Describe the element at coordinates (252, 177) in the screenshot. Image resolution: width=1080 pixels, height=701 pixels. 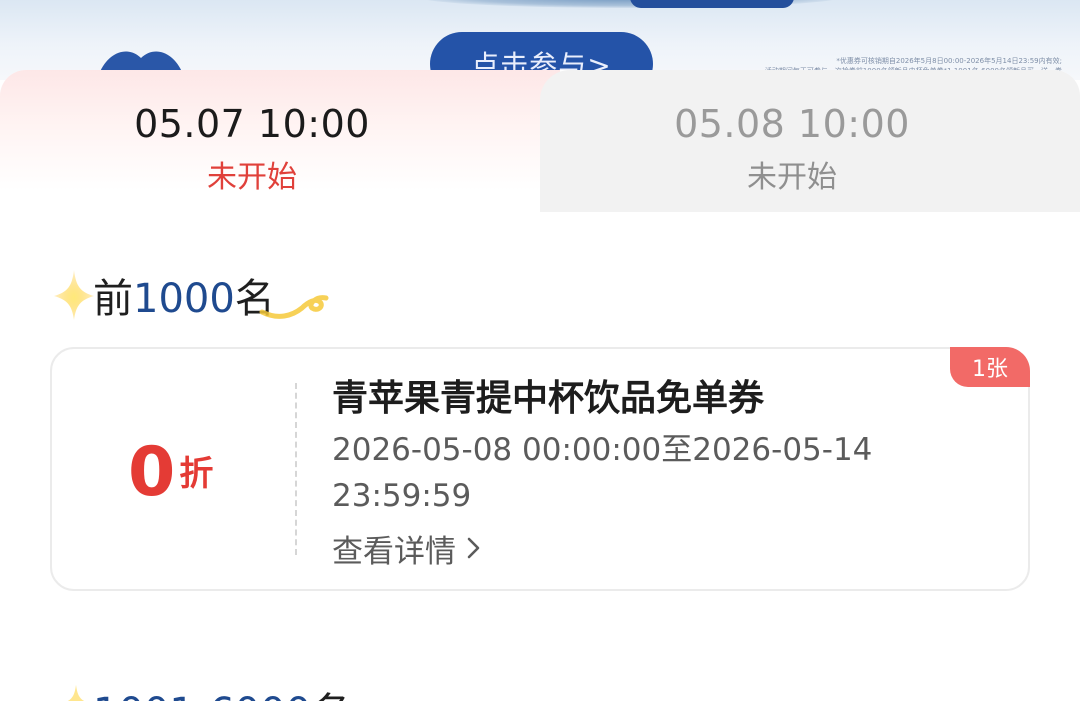
I see `tab-1-status: 未开始` at that location.